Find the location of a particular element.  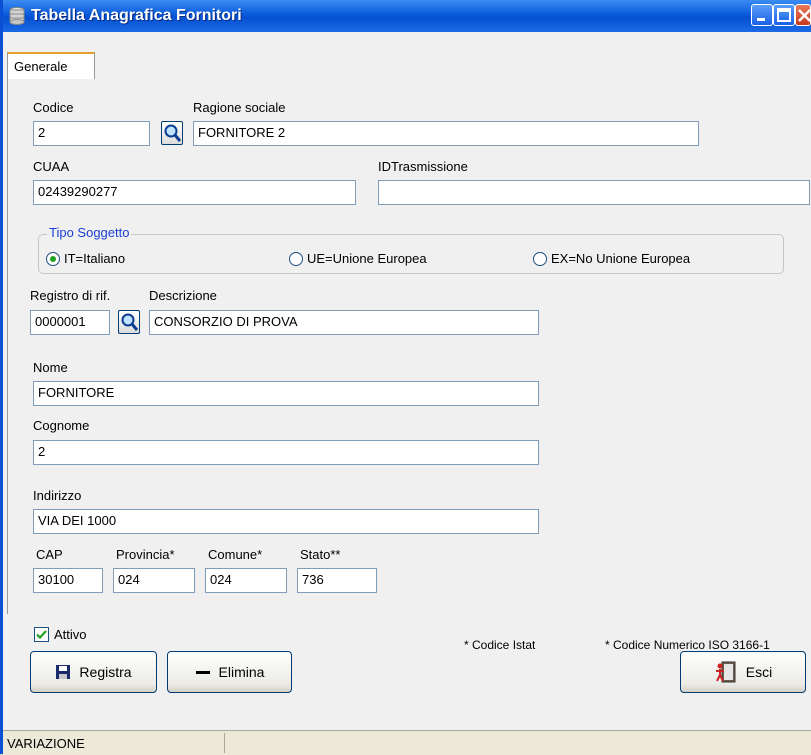

tab-generale: Generale is located at coordinates (51, 66).